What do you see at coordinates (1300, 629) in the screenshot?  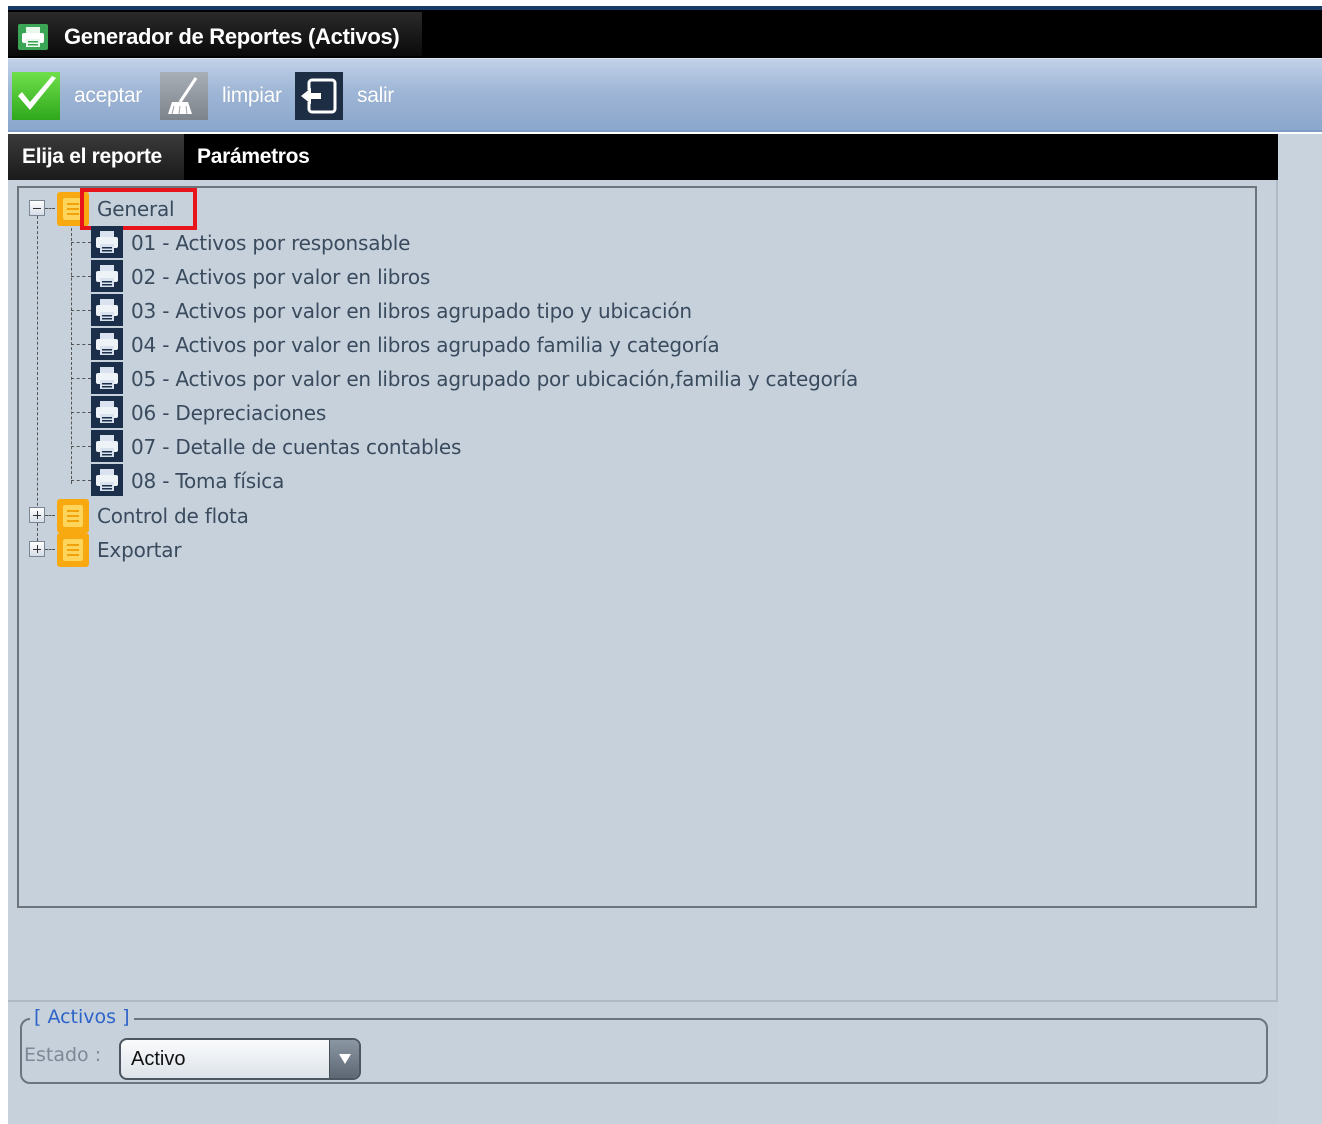 I see `right-scroll-strip` at bounding box center [1300, 629].